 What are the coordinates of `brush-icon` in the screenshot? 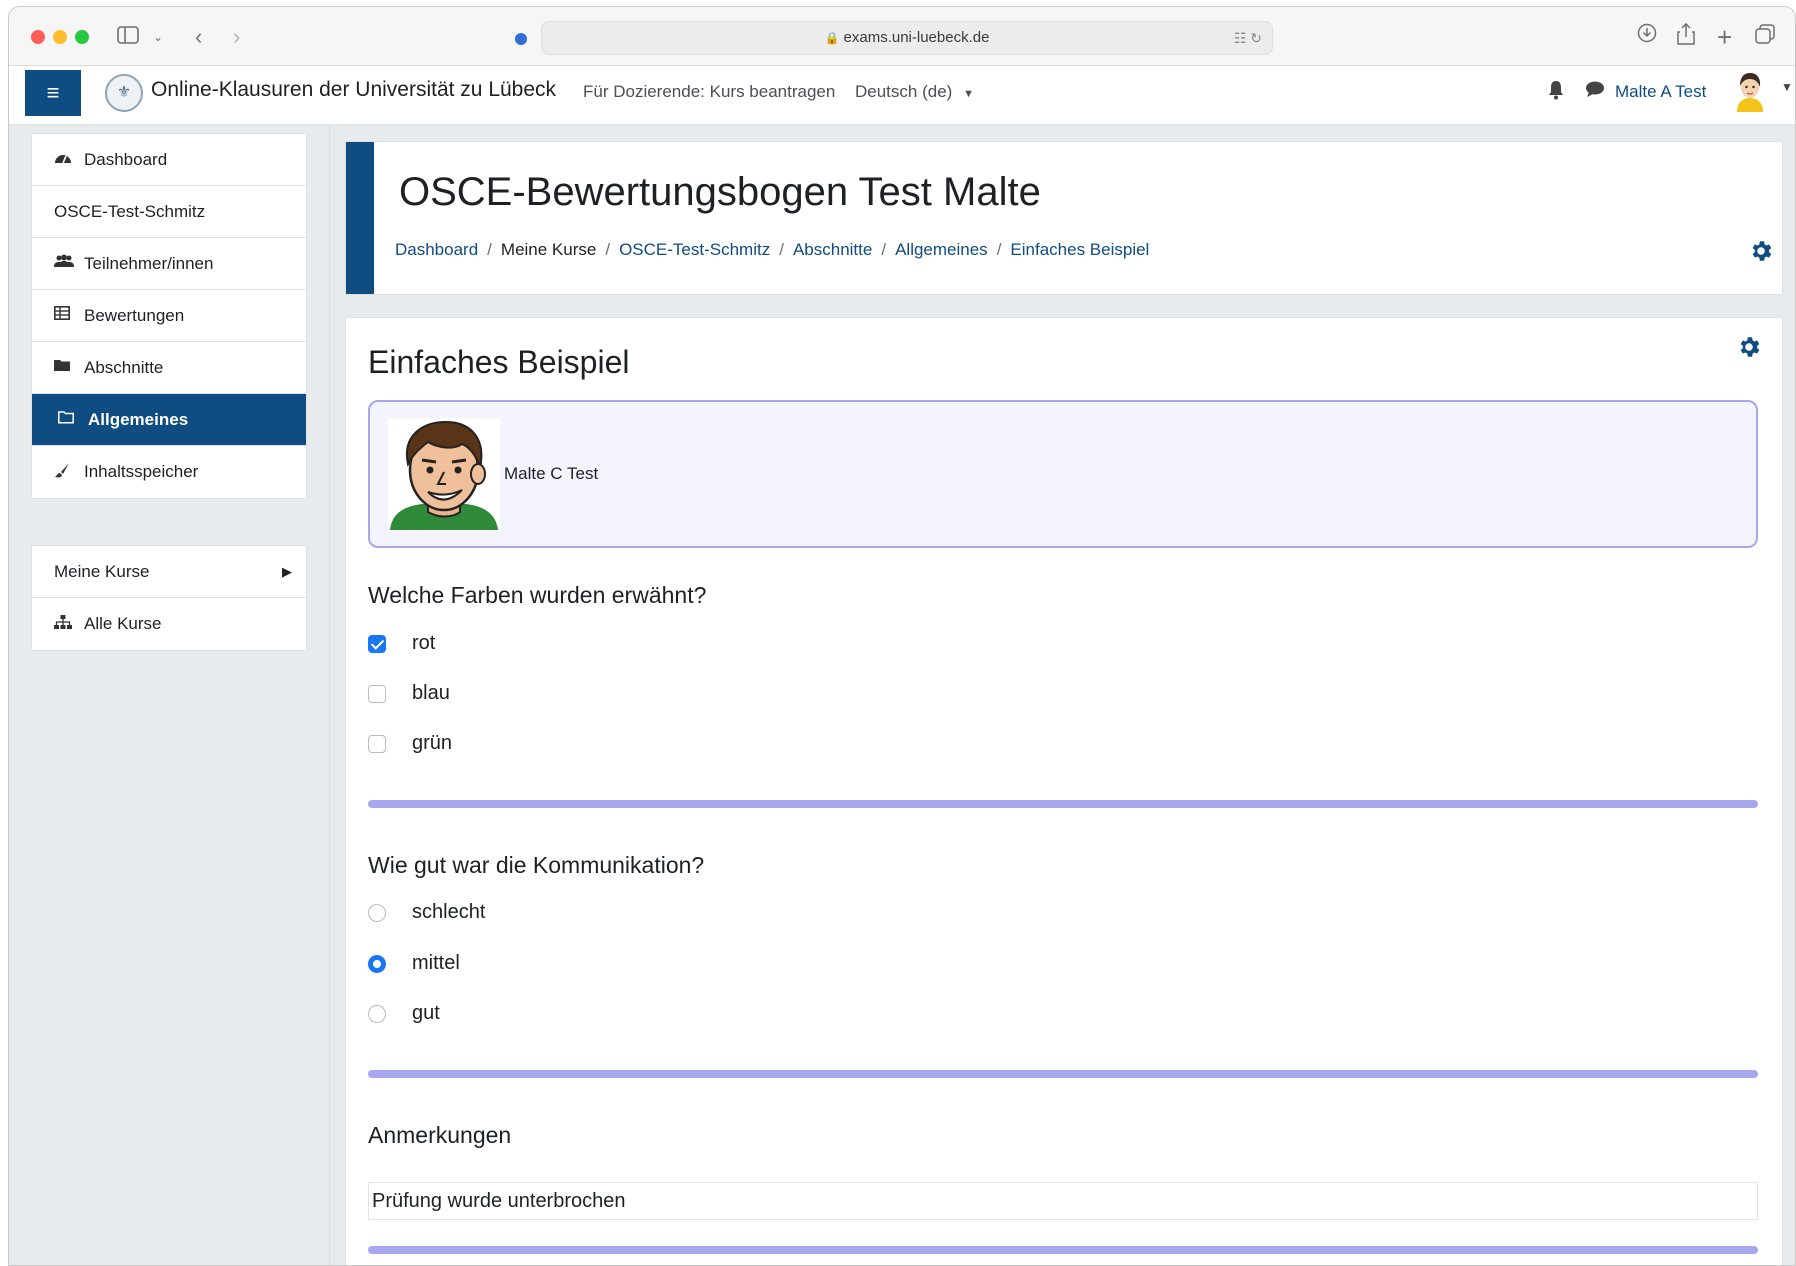 It's located at (69, 472).